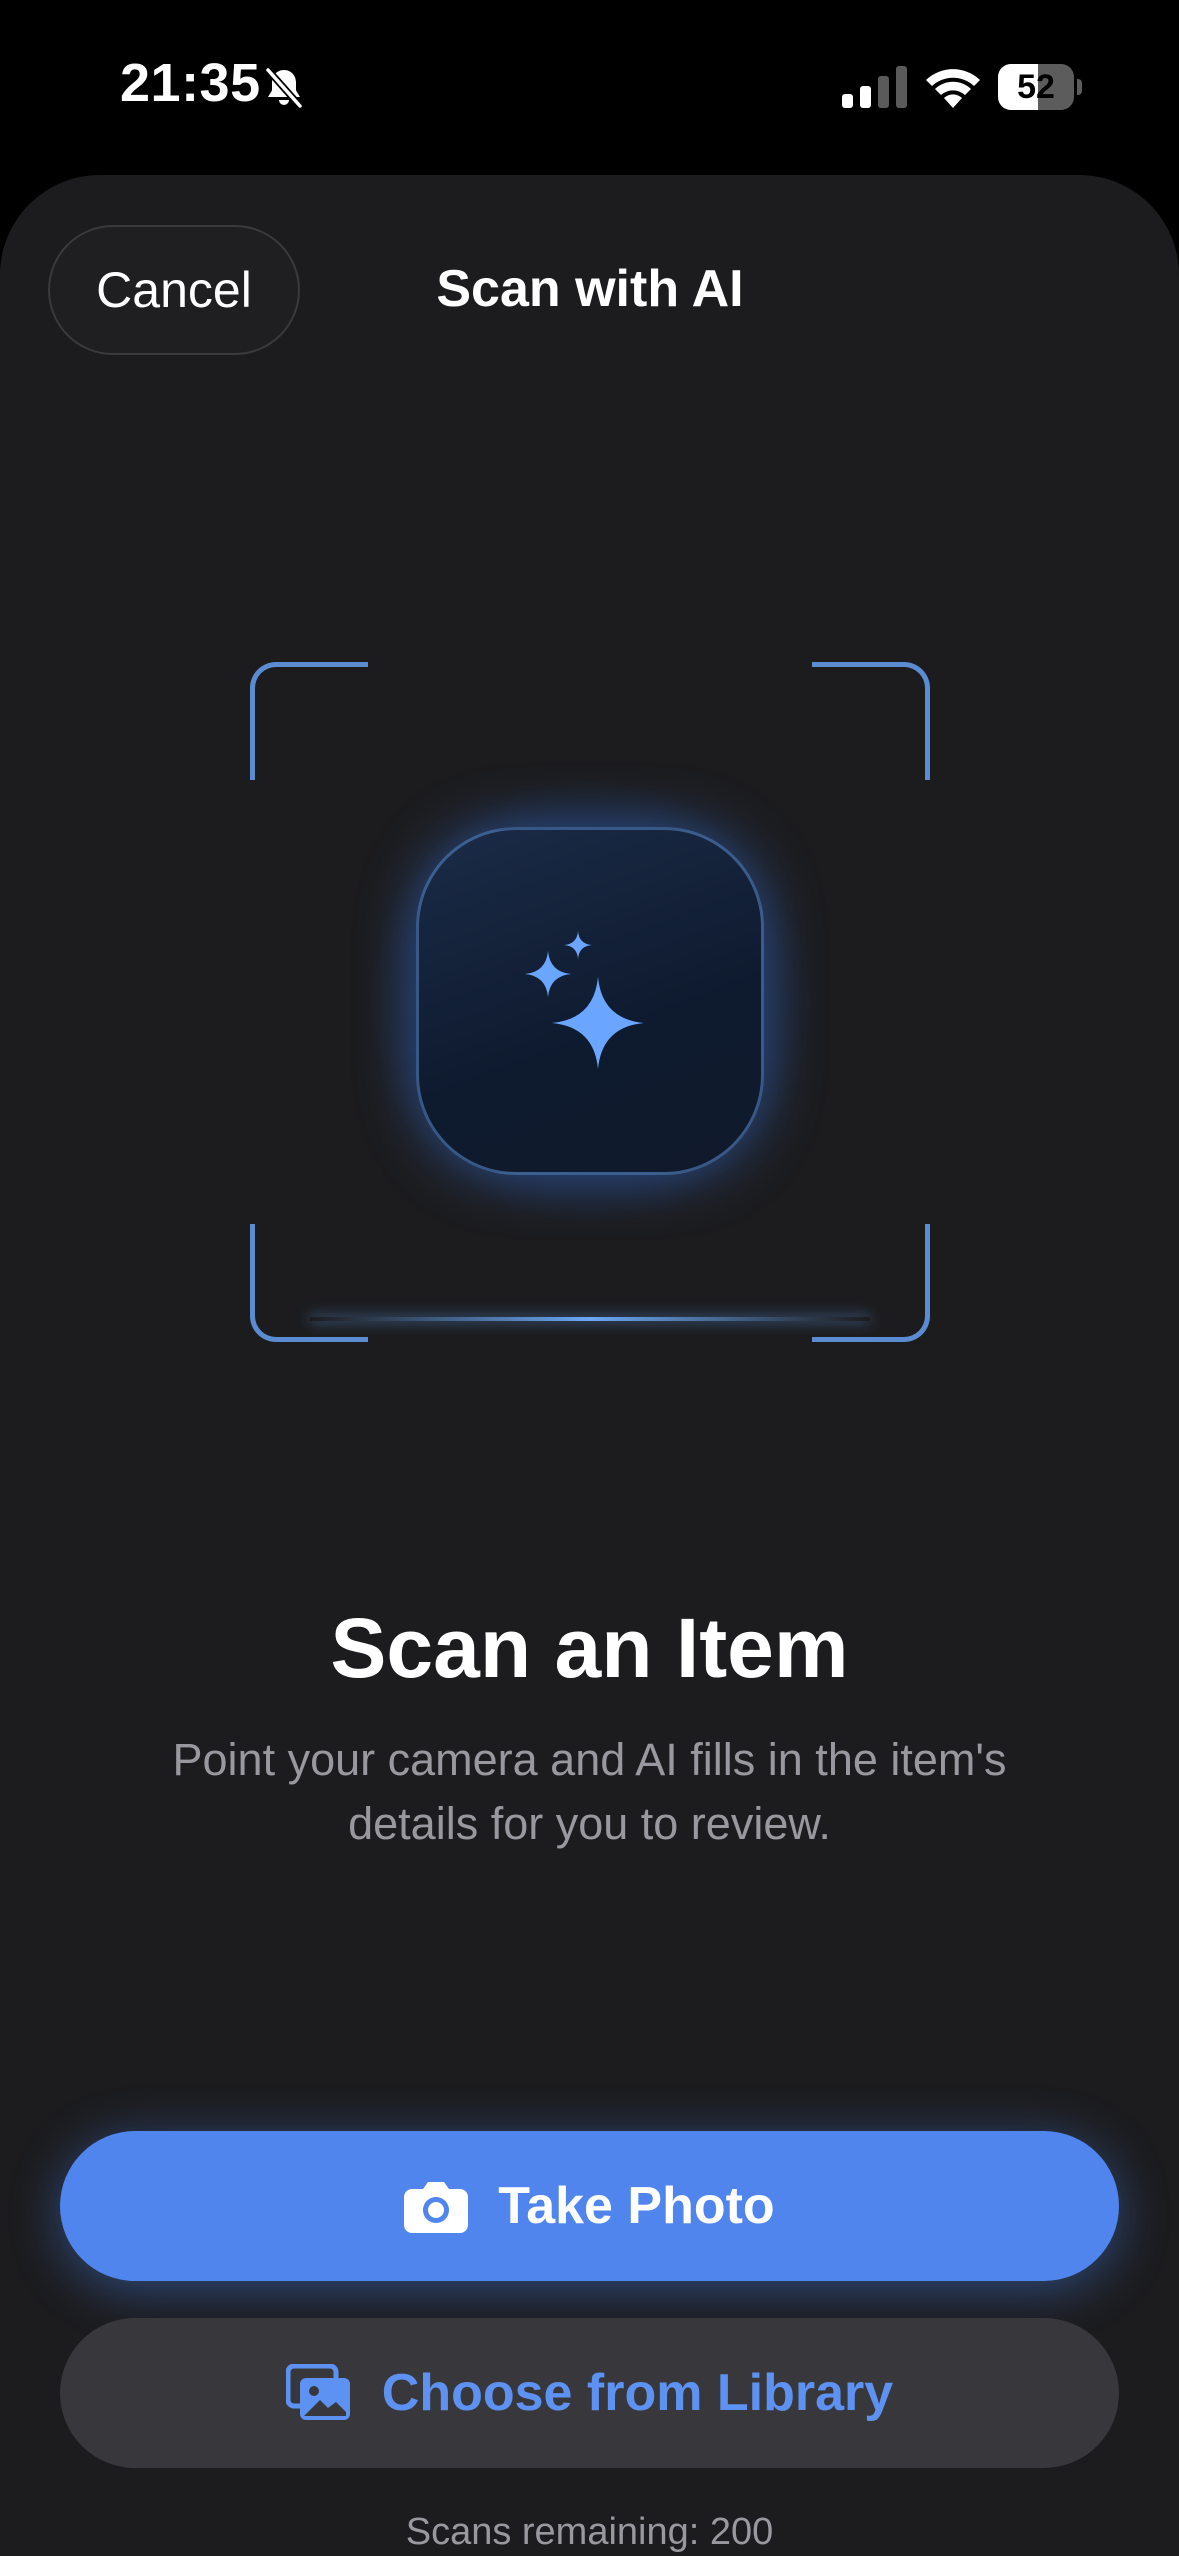 Image resolution: width=1179 pixels, height=2556 pixels. Describe the element at coordinates (309, 1283) in the screenshot. I see `frame-corner-bottom-left` at that location.